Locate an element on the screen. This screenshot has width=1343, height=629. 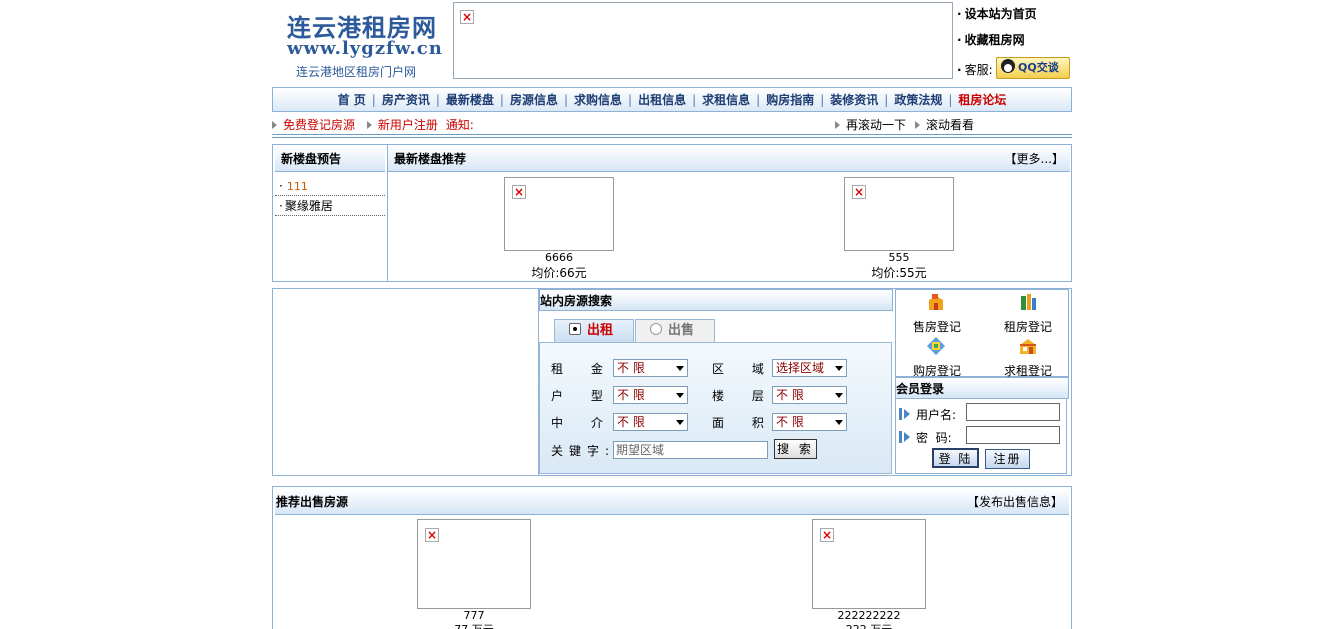
sell-register-link: 售房登记 is located at coordinates (937, 326).